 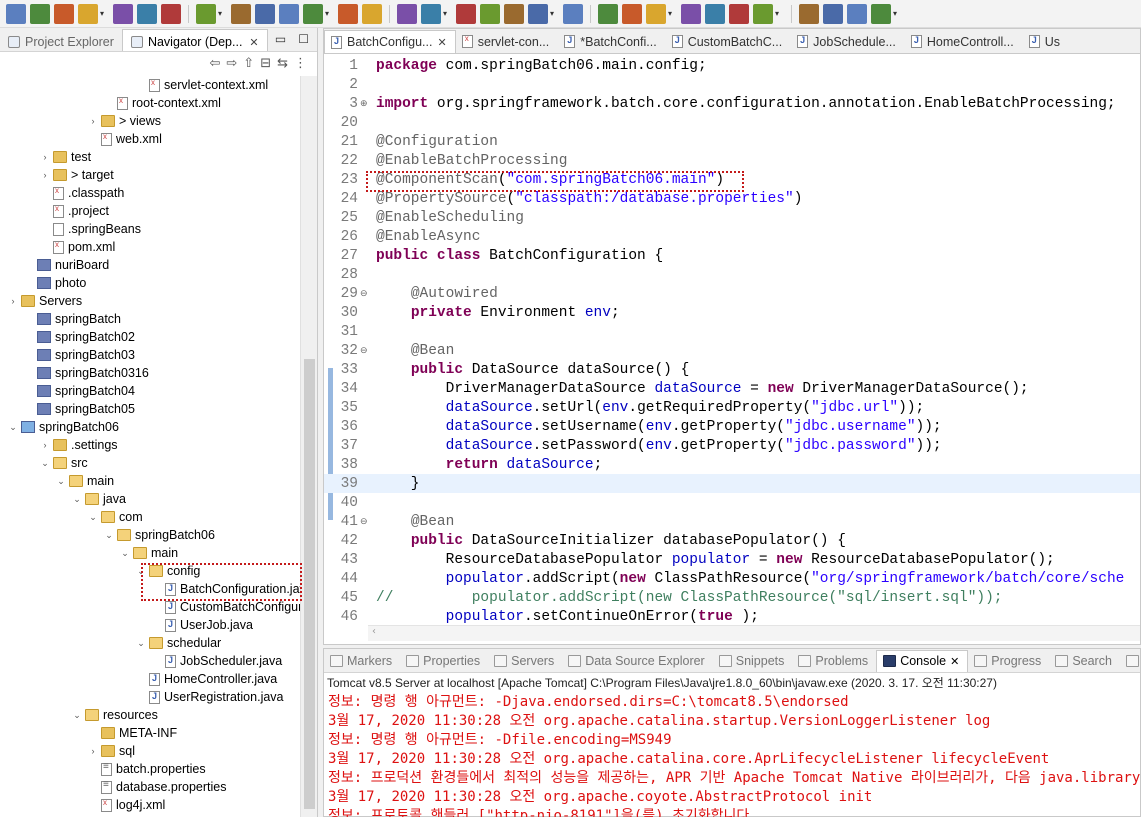 I want to click on code-line: 39 }, so click(x=732, y=483).